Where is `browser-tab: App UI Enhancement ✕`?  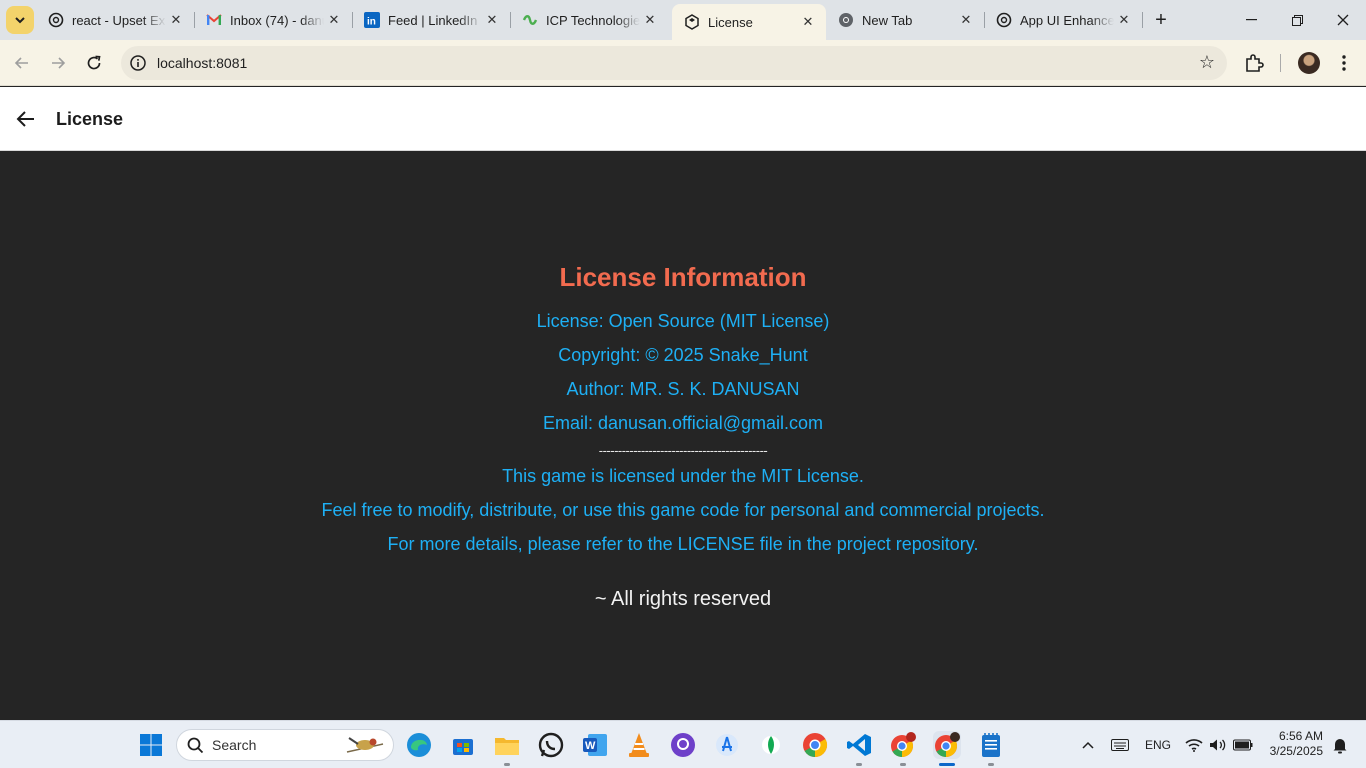
browser-tab: App UI Enhancement ✕ is located at coordinates (1063, 20).